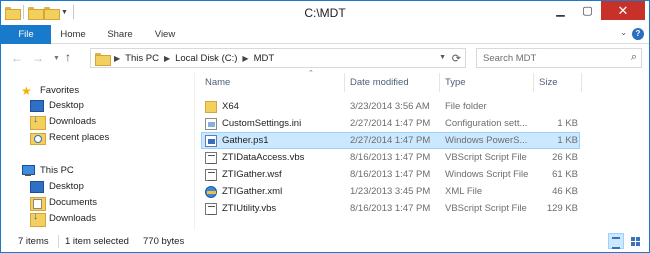 The width and height of the screenshot is (650, 253). Describe the element at coordinates (56, 58) in the screenshot. I see `recent-locations-dropdown-icon: ▼` at that location.